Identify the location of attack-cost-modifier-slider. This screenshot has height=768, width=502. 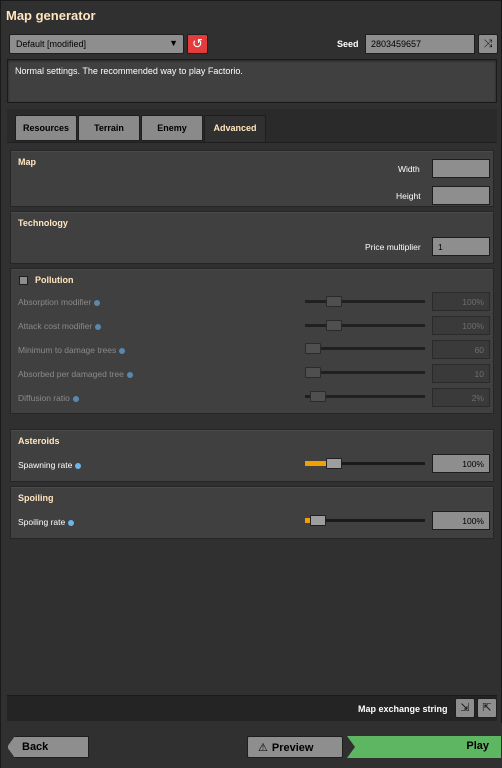
(365, 326).